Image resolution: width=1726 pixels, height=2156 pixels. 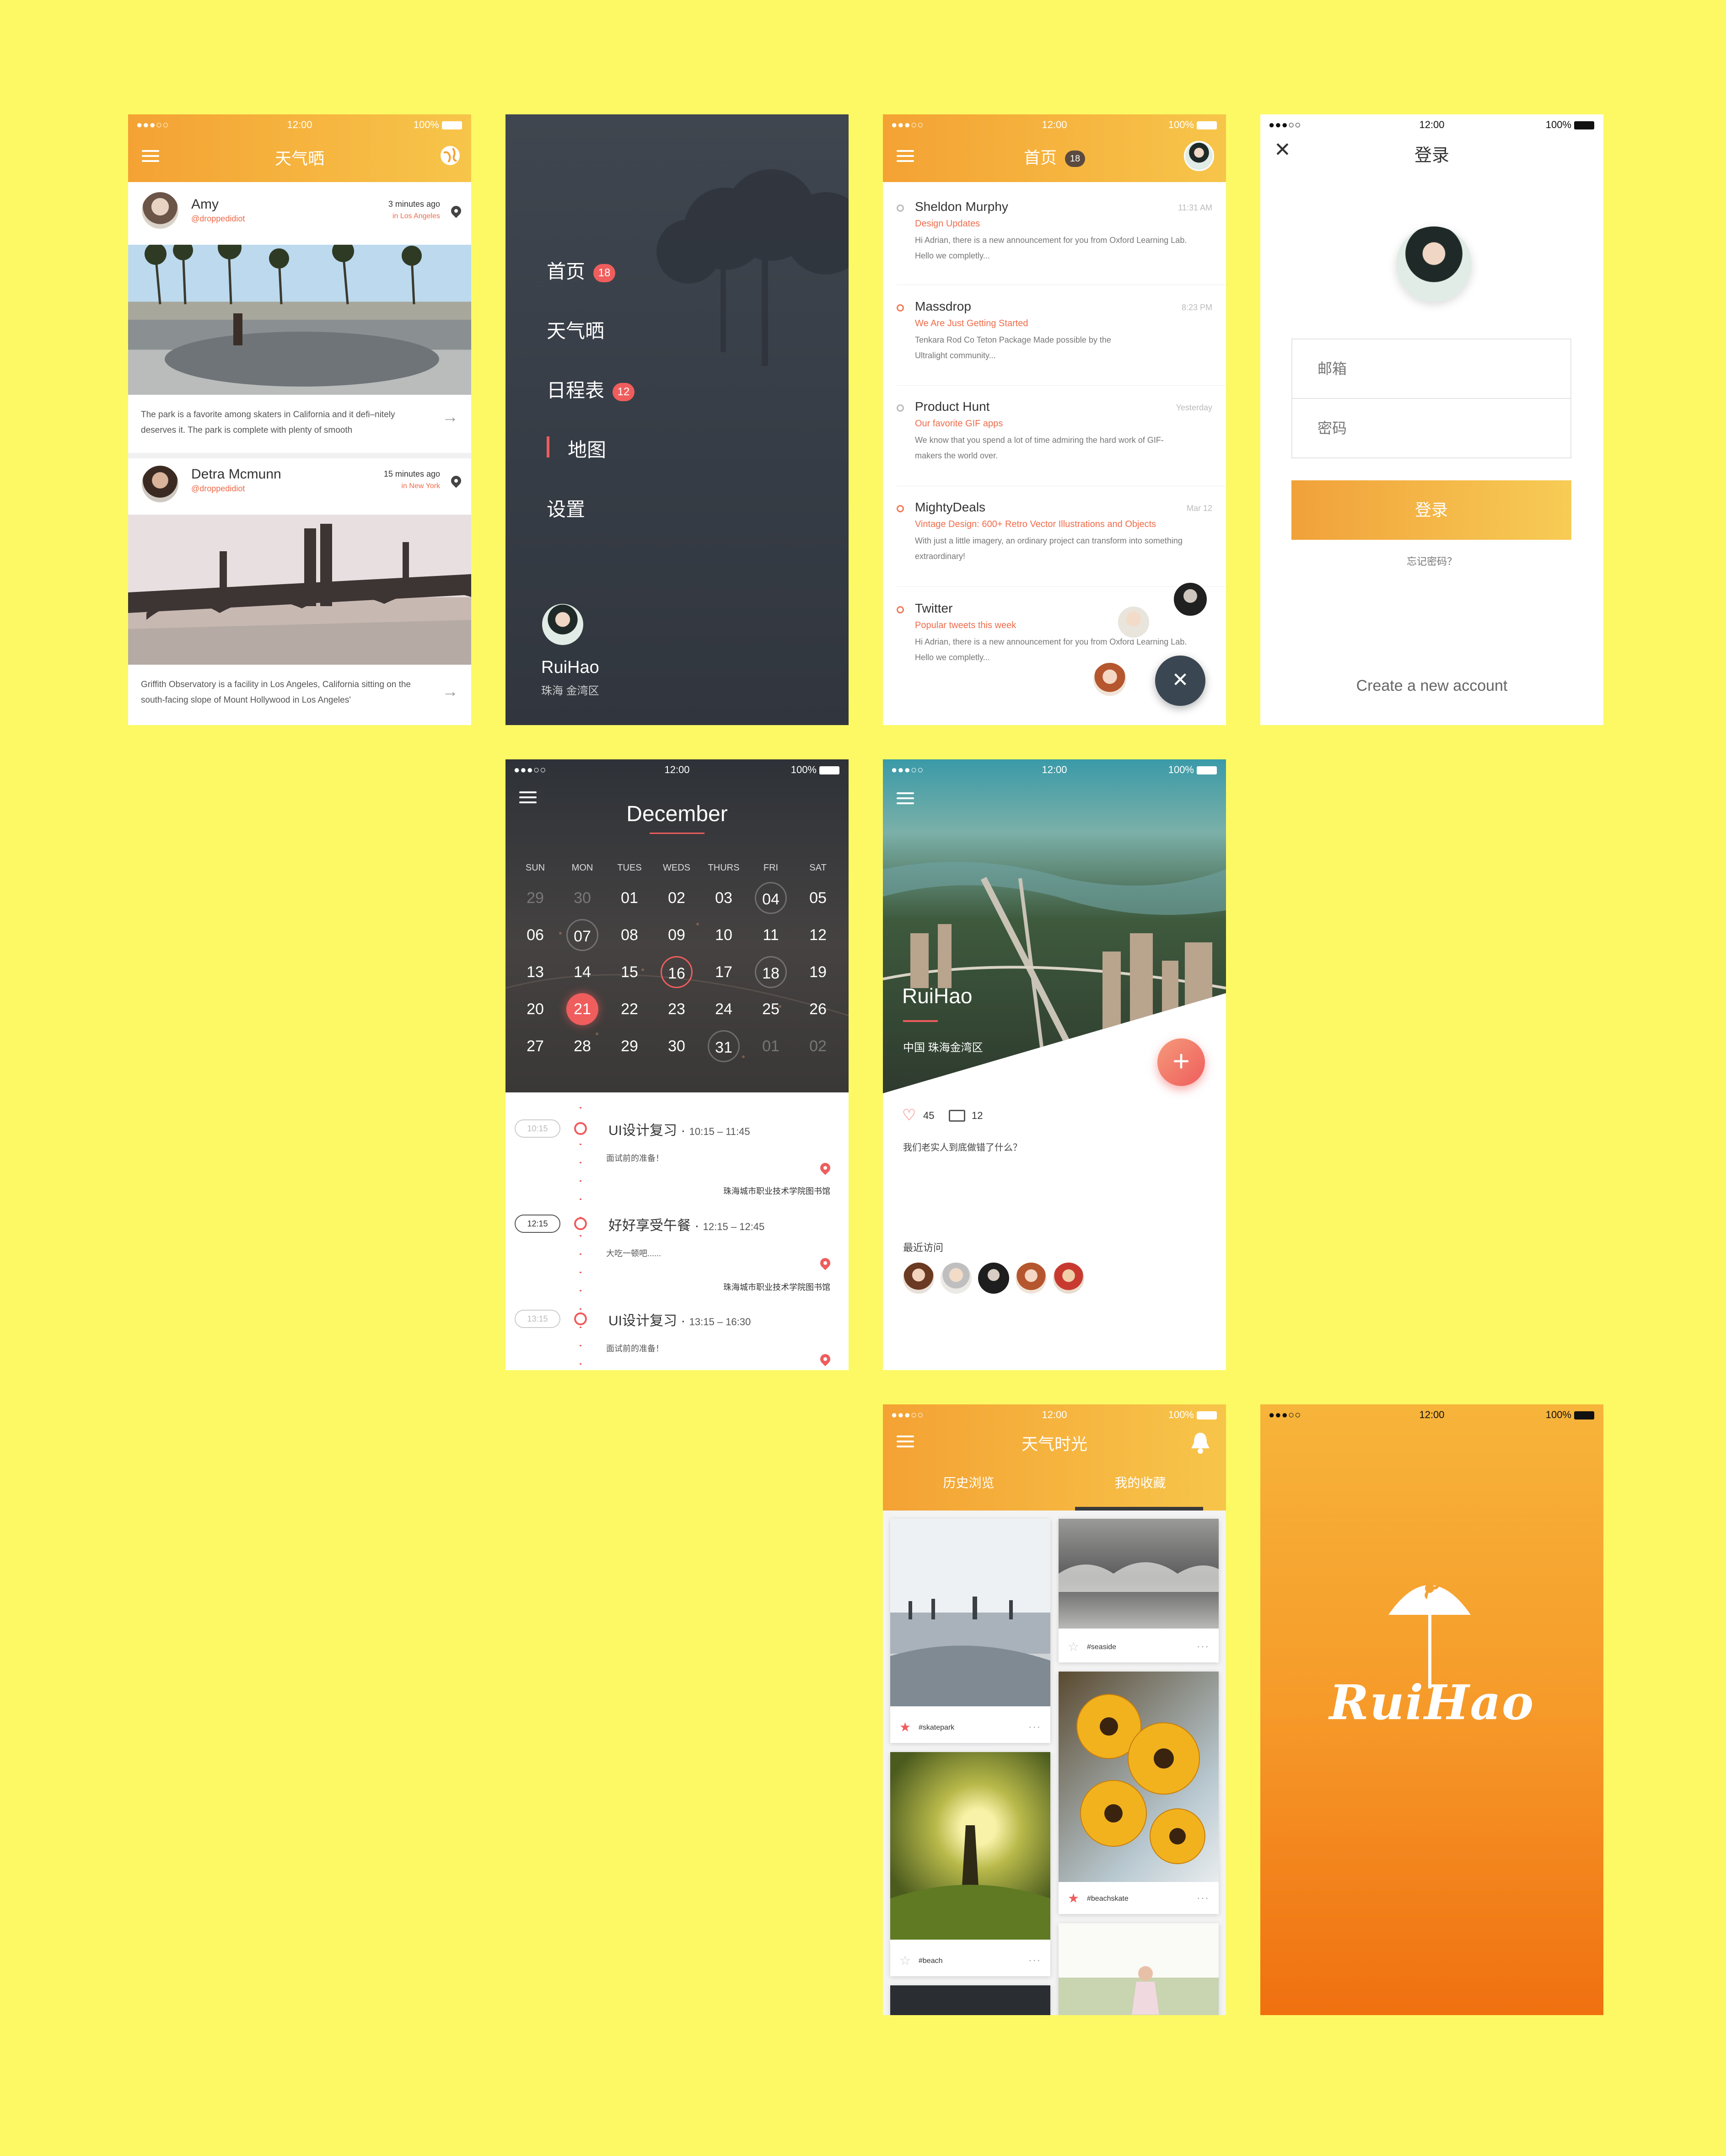 I want to click on close-fab: ✕, so click(x=1180, y=681).